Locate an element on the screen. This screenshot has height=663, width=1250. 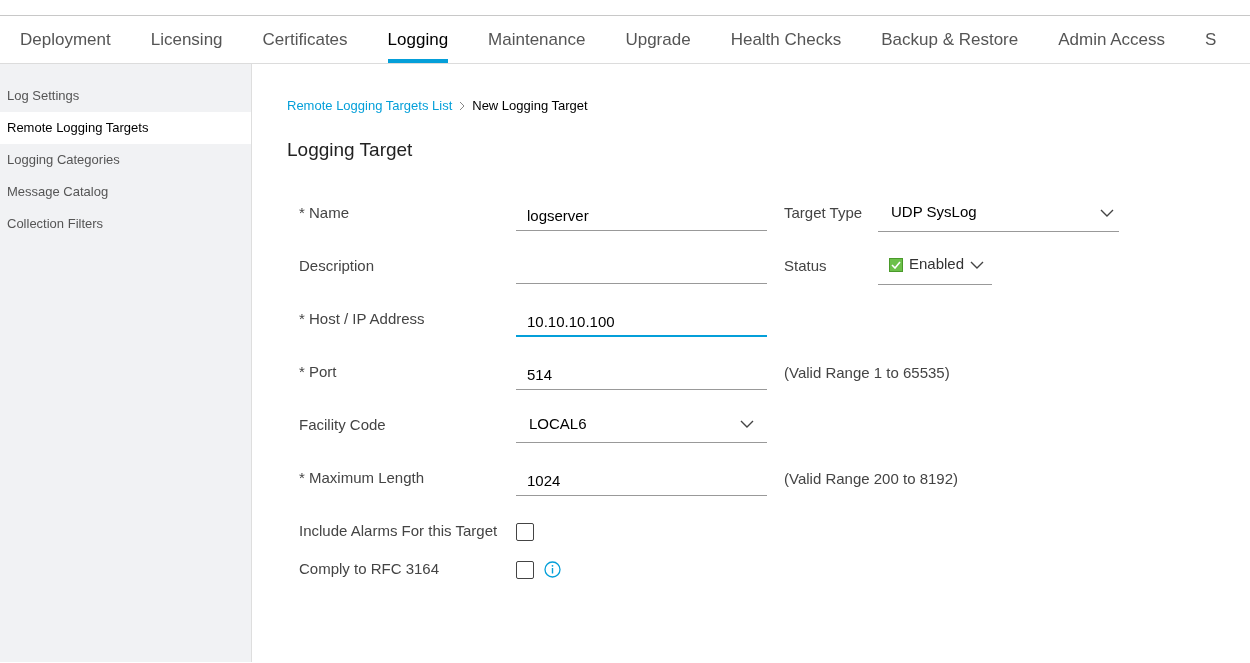
field-label: Facility Code is located at coordinates (343, 424).